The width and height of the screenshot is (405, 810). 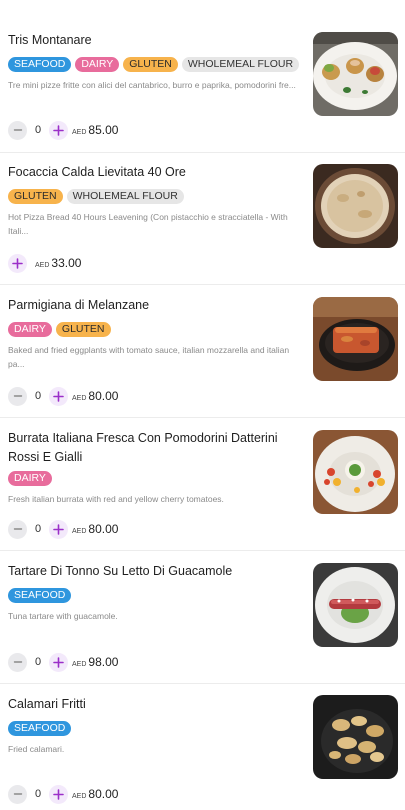 What do you see at coordinates (36, 749) in the screenshot?
I see `item-description: Fried calamari.` at bounding box center [36, 749].